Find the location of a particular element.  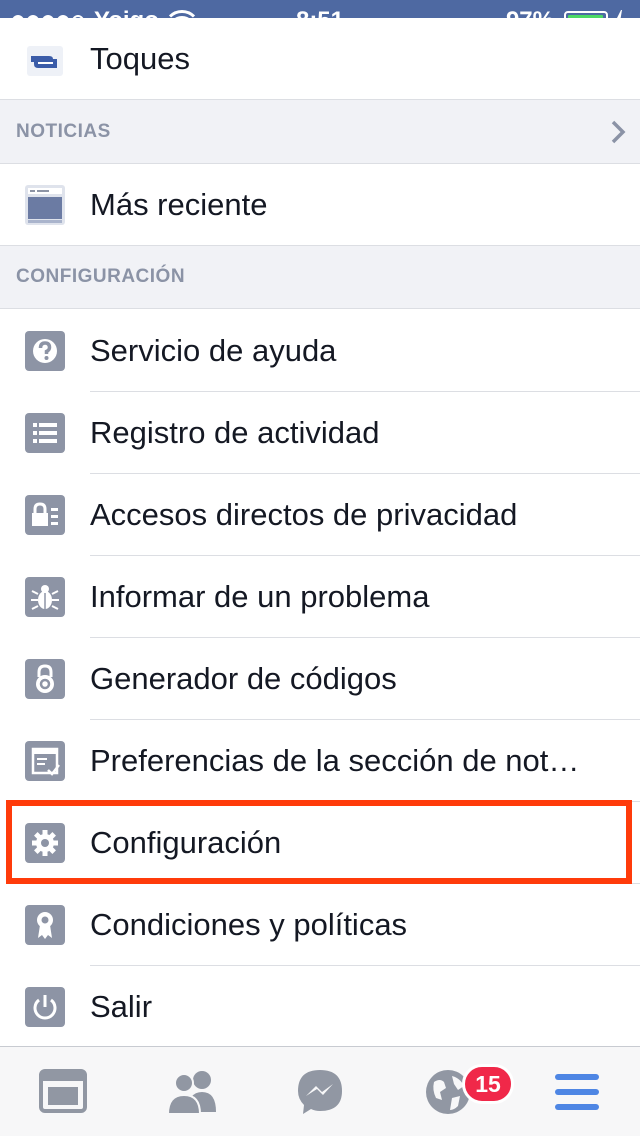

power-icon is located at coordinates (45, 1007).